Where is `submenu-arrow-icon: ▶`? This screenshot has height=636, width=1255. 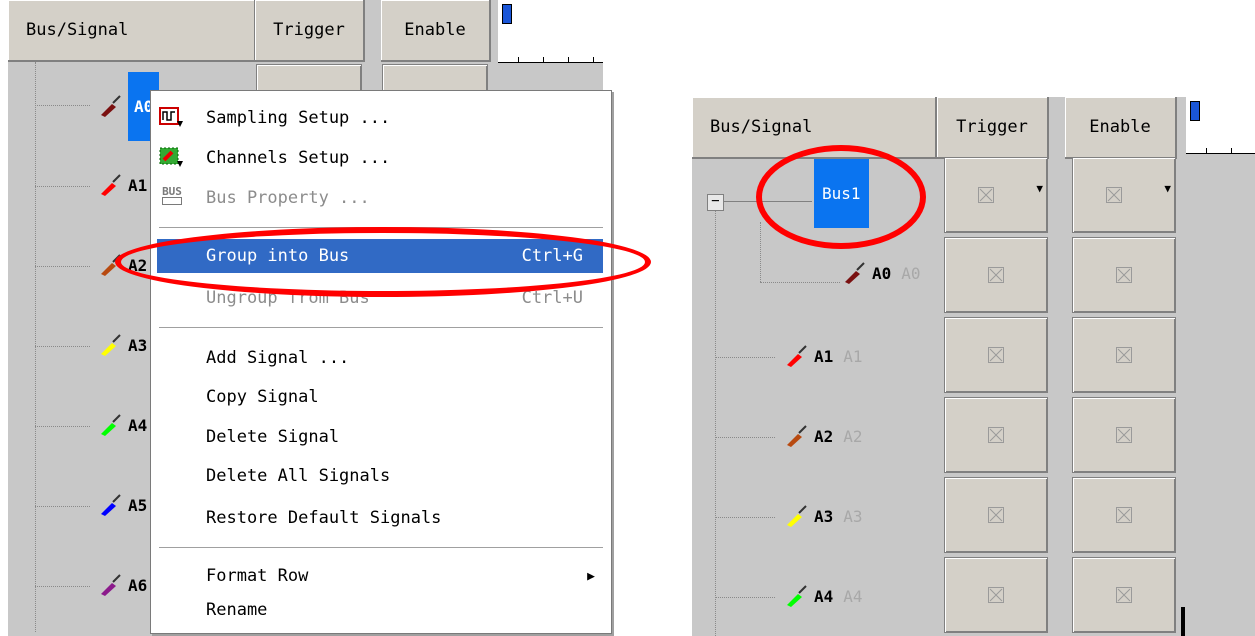 submenu-arrow-icon: ▶ is located at coordinates (591, 576).